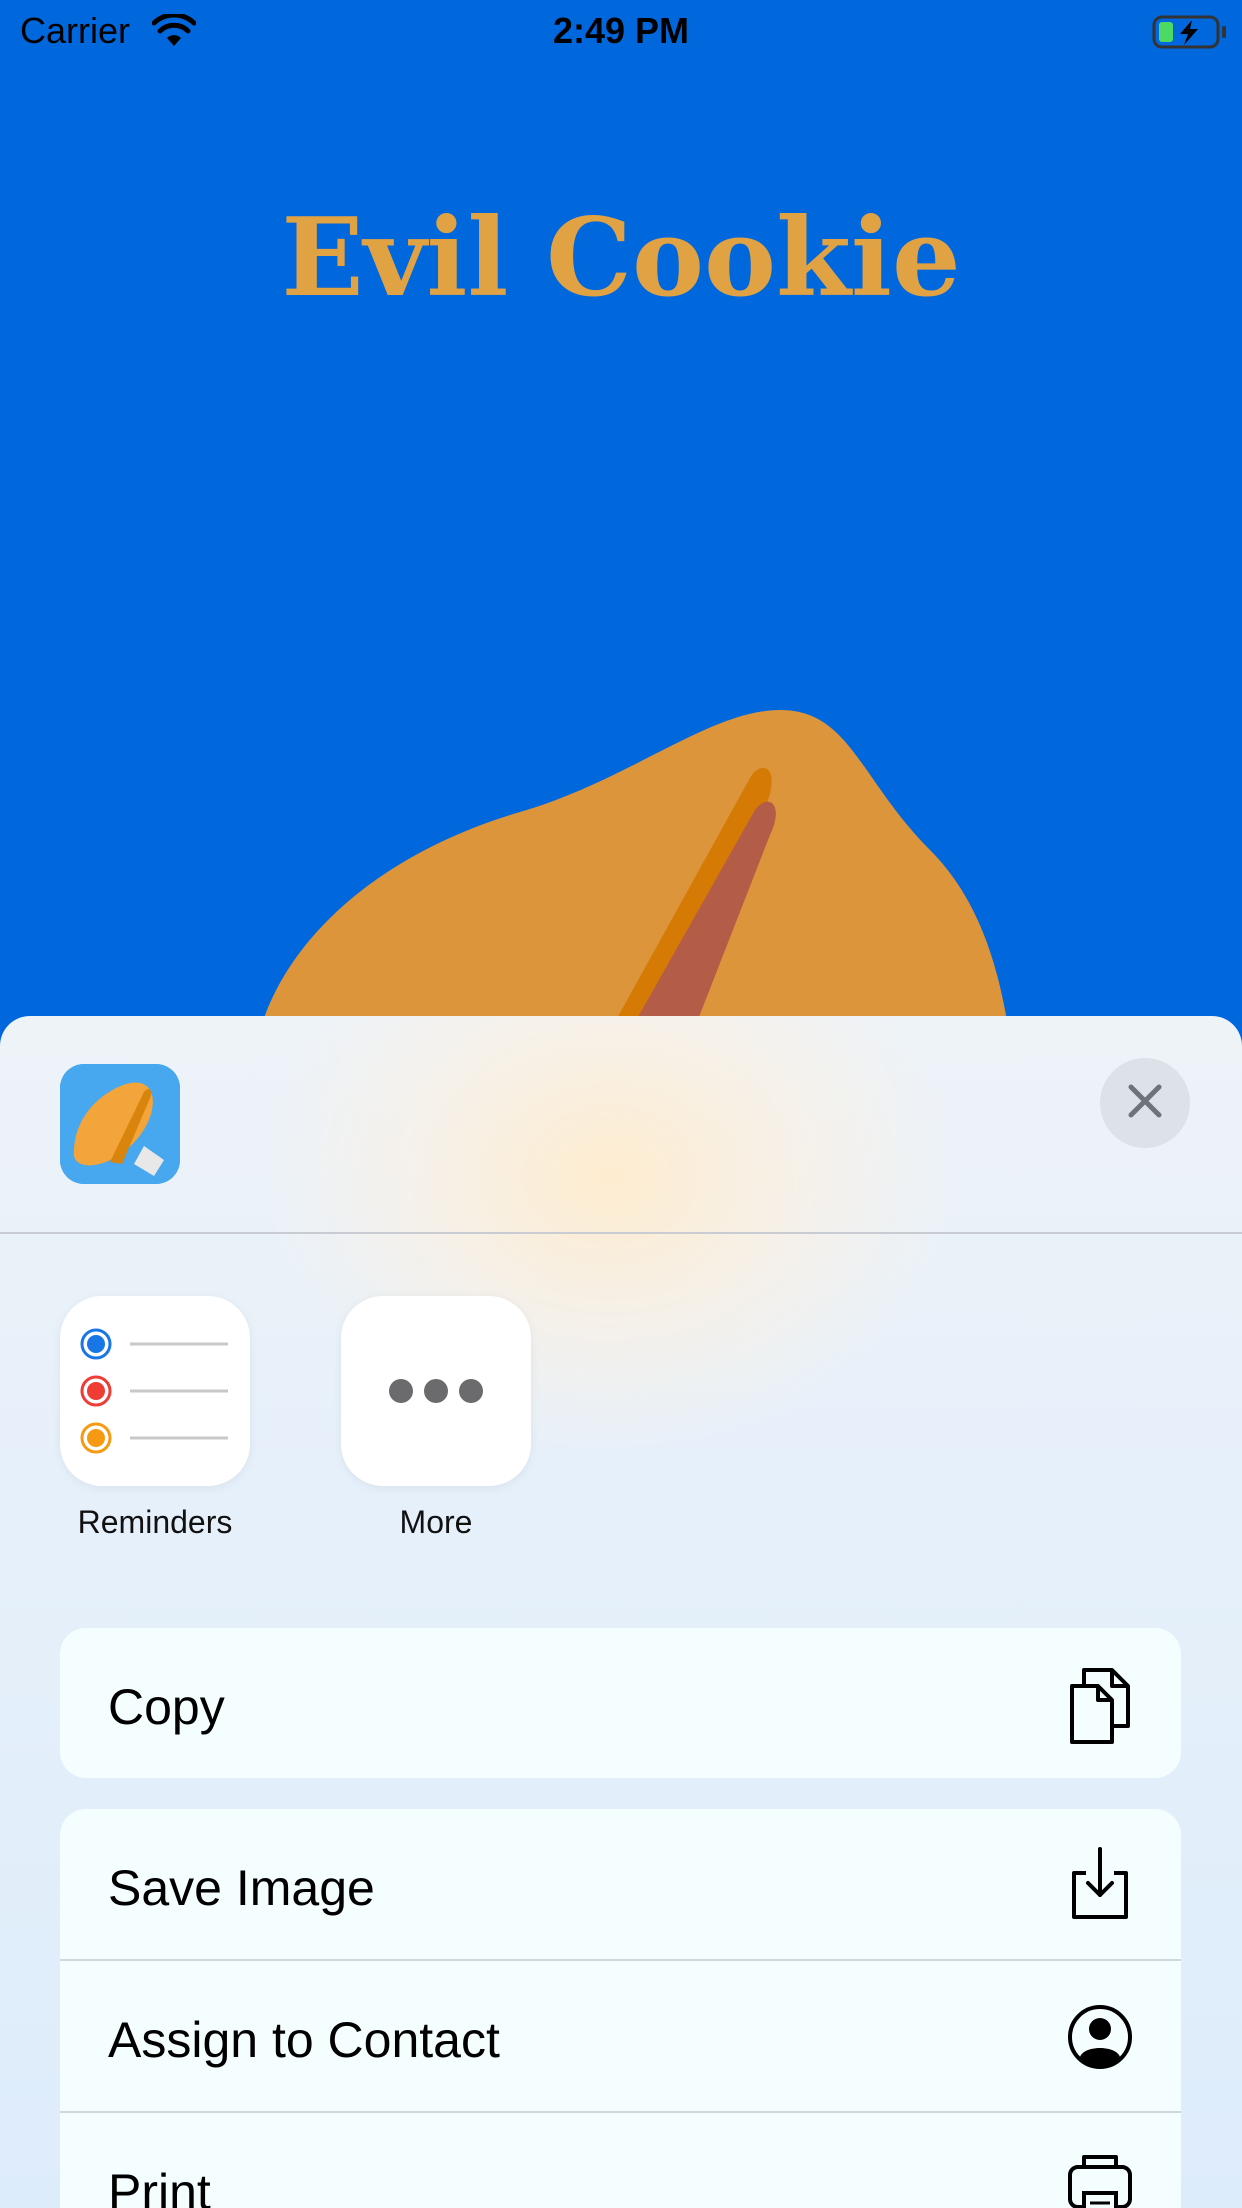  What do you see at coordinates (1100, 1885) in the screenshot?
I see `save-image-icon` at bounding box center [1100, 1885].